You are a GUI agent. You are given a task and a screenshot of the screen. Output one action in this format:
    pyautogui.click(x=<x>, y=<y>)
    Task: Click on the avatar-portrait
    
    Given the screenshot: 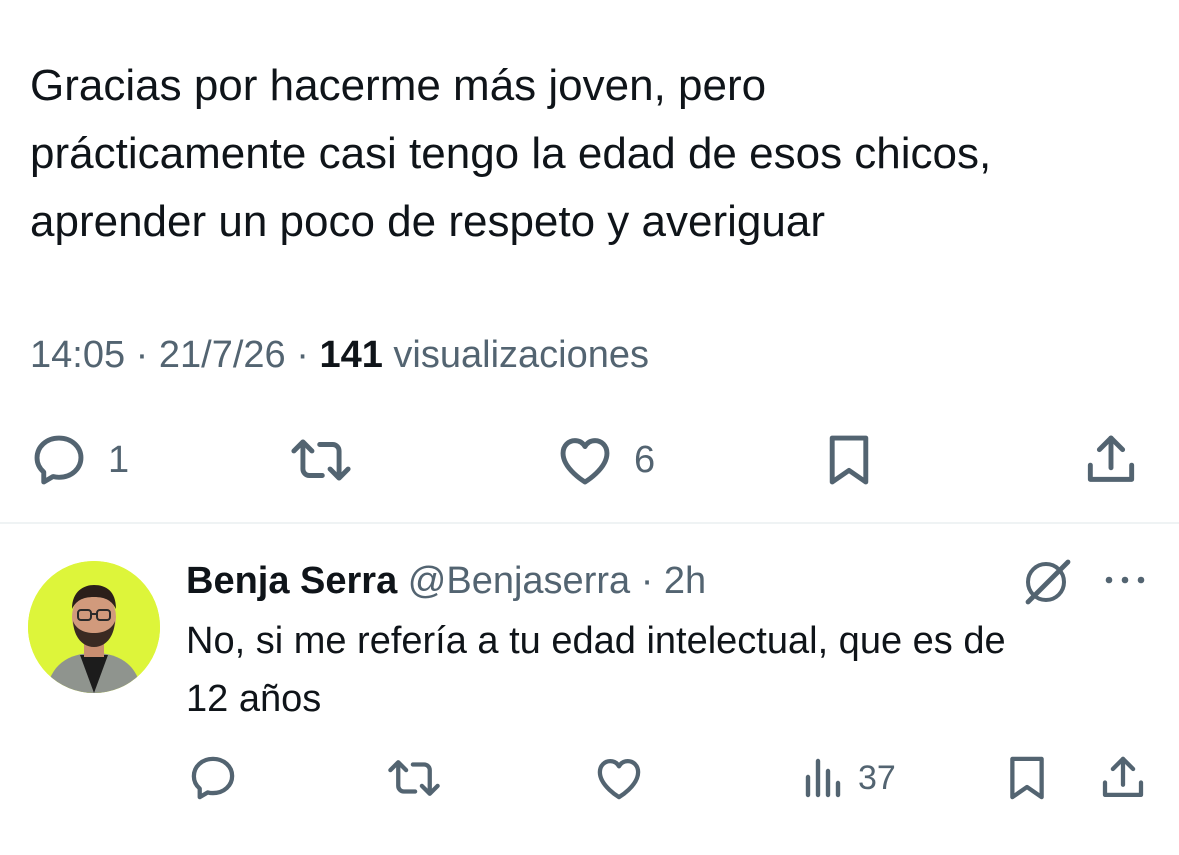 What is the action you would take?
    pyautogui.click(x=94, y=627)
    